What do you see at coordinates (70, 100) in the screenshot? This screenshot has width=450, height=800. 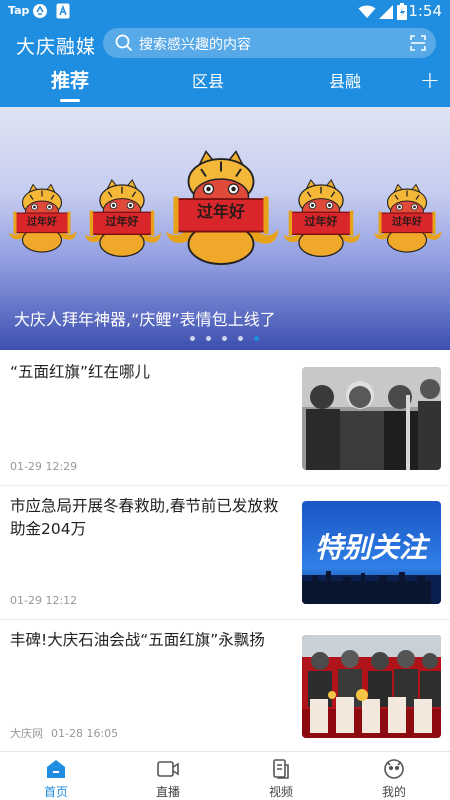 I see `active-tab-indicator` at bounding box center [70, 100].